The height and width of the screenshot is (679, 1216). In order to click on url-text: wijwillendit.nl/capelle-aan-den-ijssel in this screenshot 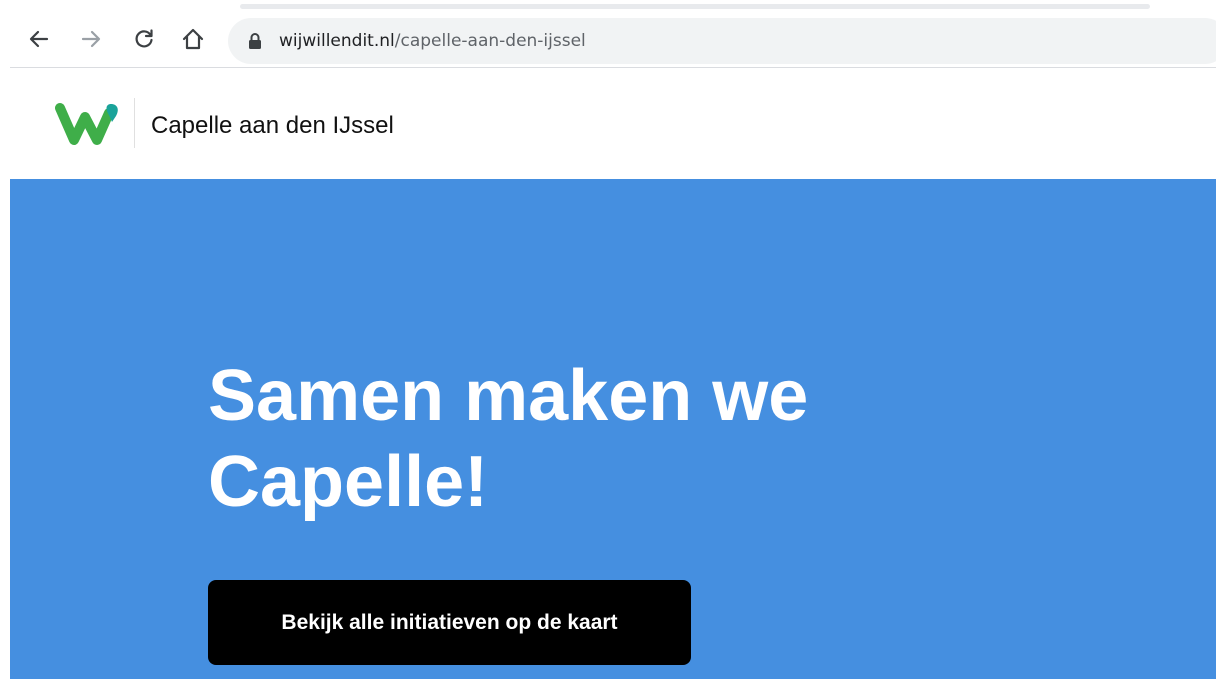, I will do `click(432, 41)`.